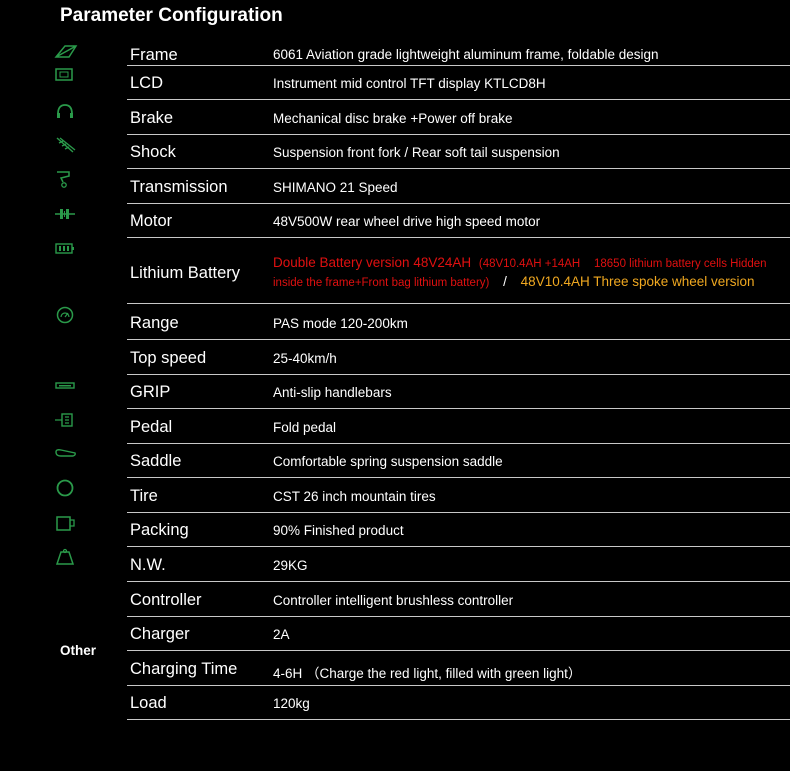 The width and height of the screenshot is (790, 771). What do you see at coordinates (78, 650) in the screenshot?
I see `other-group-label: Other` at bounding box center [78, 650].